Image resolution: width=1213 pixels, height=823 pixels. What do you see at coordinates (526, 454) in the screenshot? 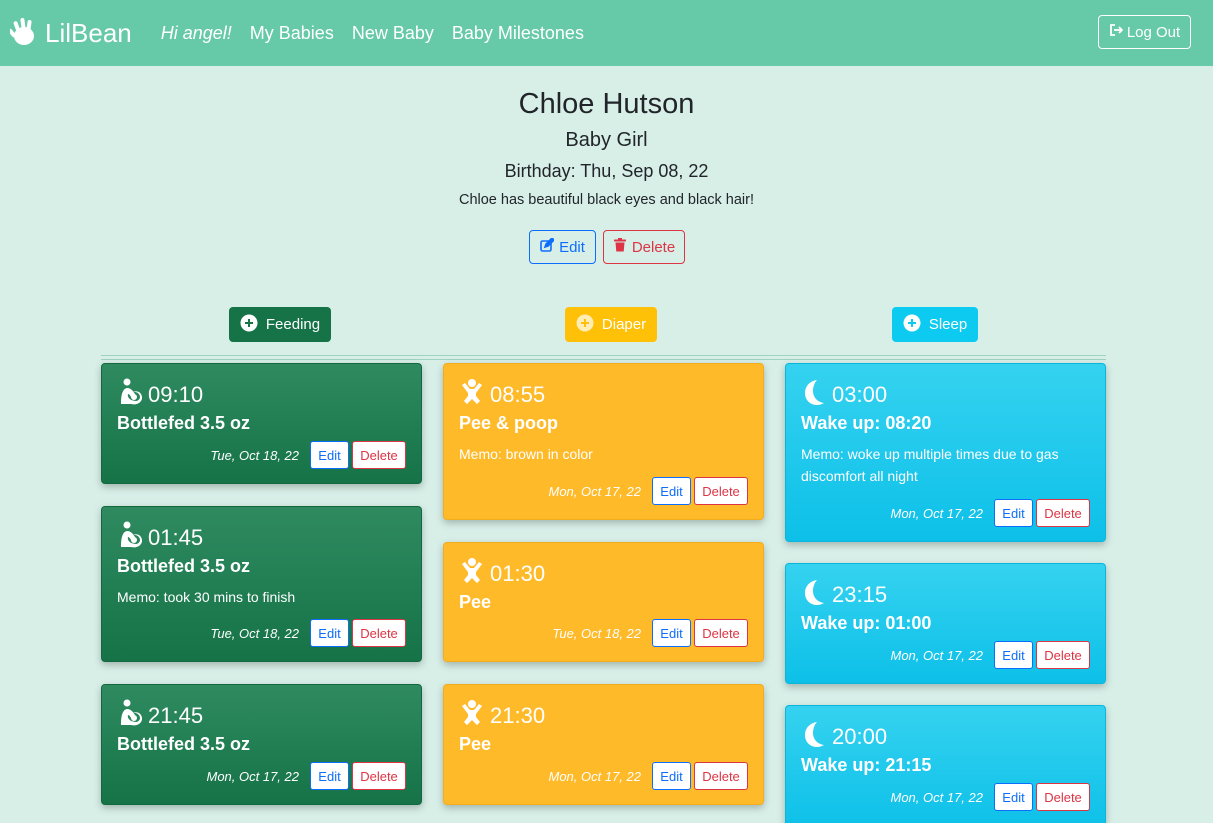
I see `card-memo: Memo: brown in color` at bounding box center [526, 454].